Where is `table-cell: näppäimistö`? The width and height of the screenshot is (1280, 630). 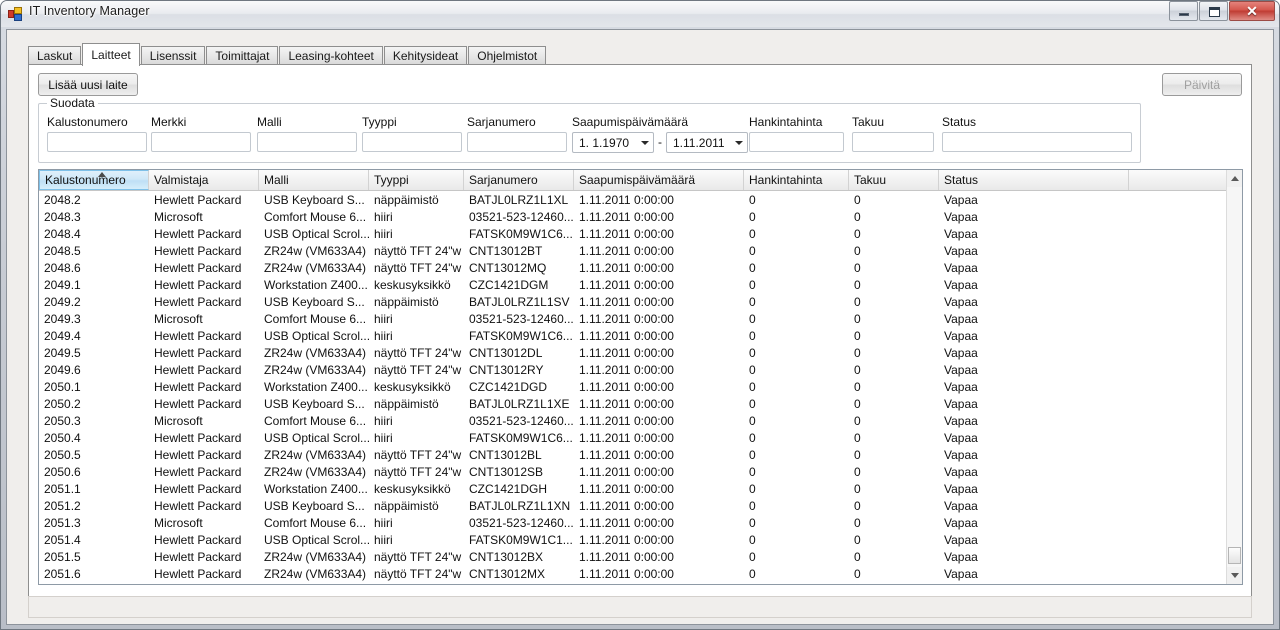
table-cell: näppäimistö is located at coordinates (416, 505).